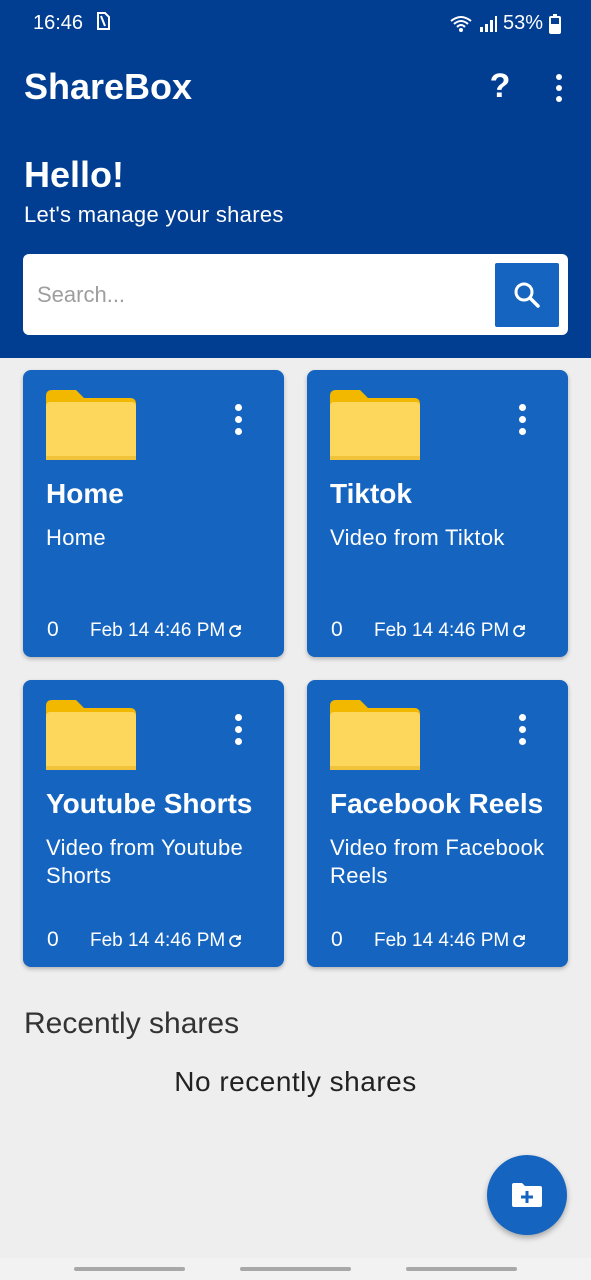 Image resolution: width=591 pixels, height=1280 pixels. Describe the element at coordinates (461, 23) in the screenshot. I see `wifi-icon` at that location.